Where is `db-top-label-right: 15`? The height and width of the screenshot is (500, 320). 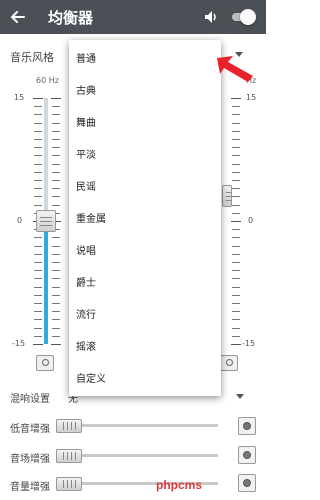
db-top-label-right: 15 is located at coordinates (251, 97).